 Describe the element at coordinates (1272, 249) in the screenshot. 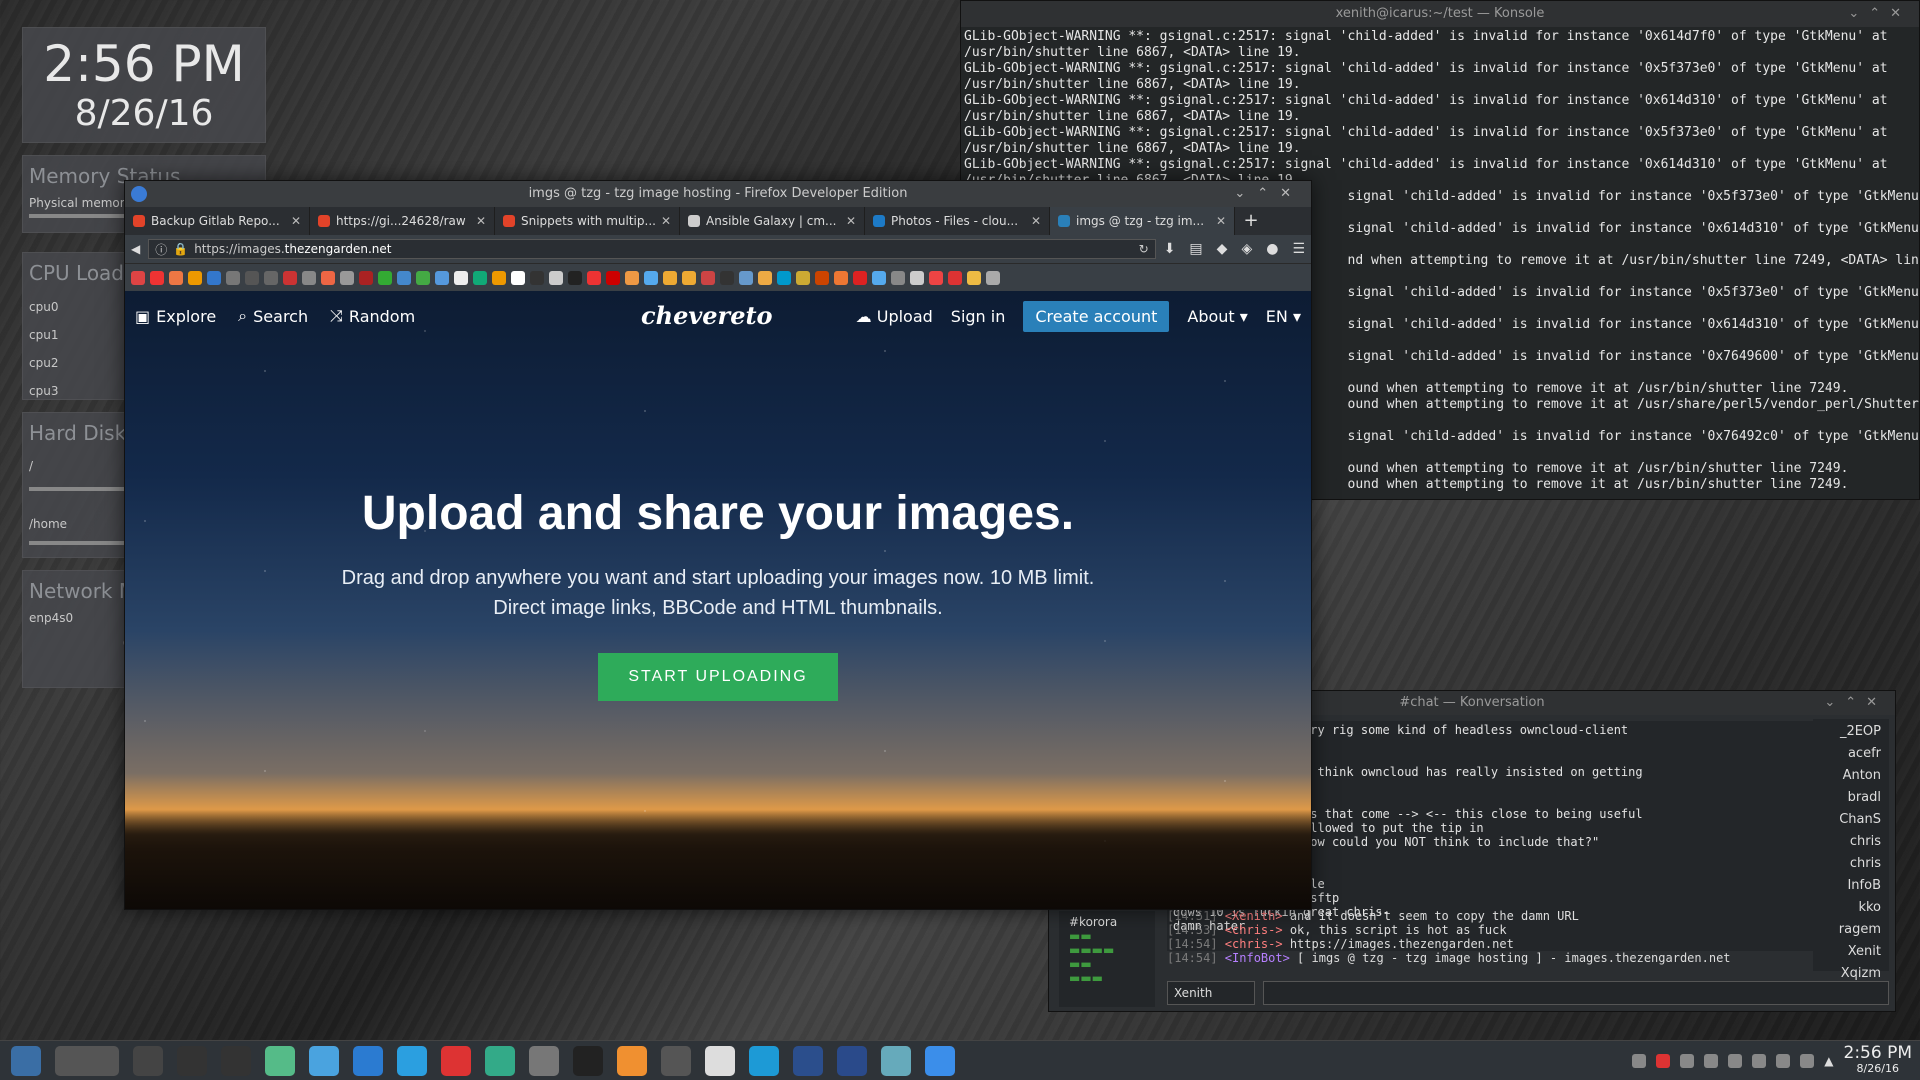

I see `github-icon: ●` at that location.